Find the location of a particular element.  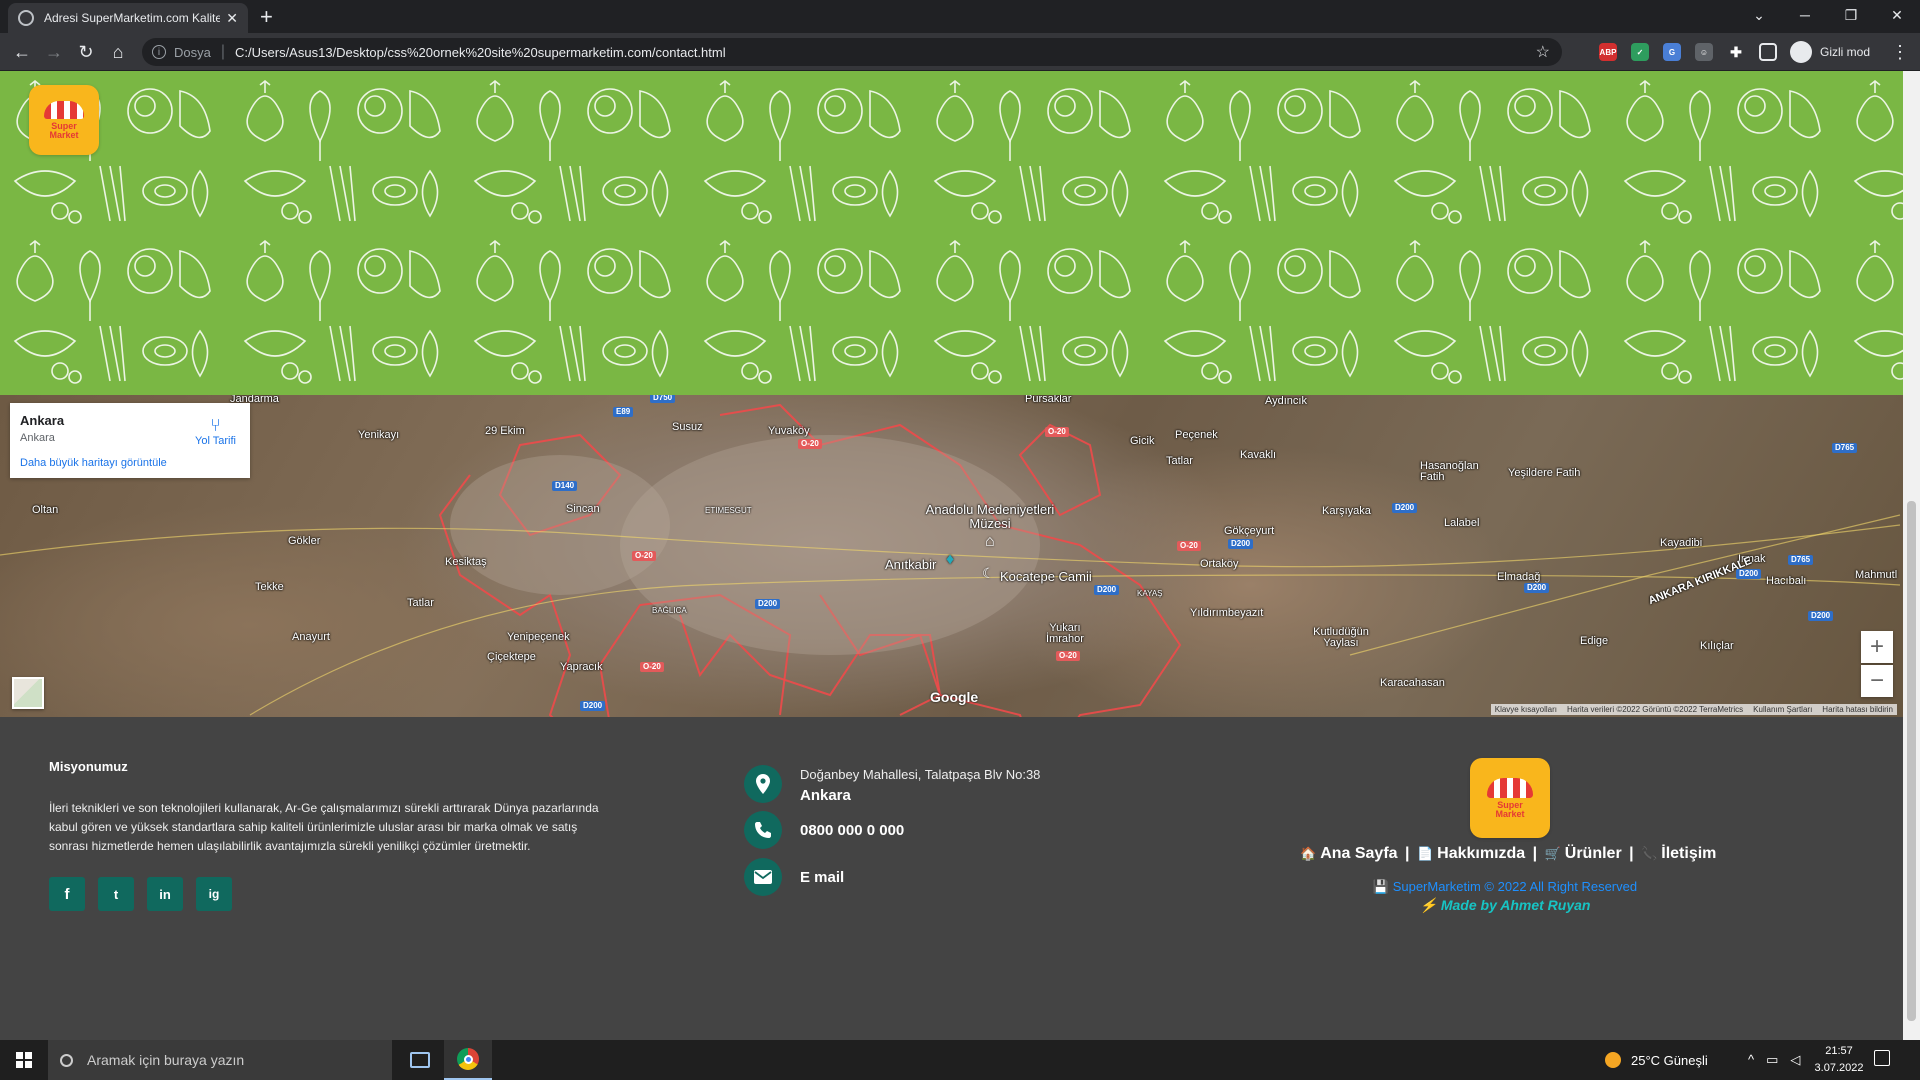

map-zoom-in-button: + is located at coordinates (1877, 647).